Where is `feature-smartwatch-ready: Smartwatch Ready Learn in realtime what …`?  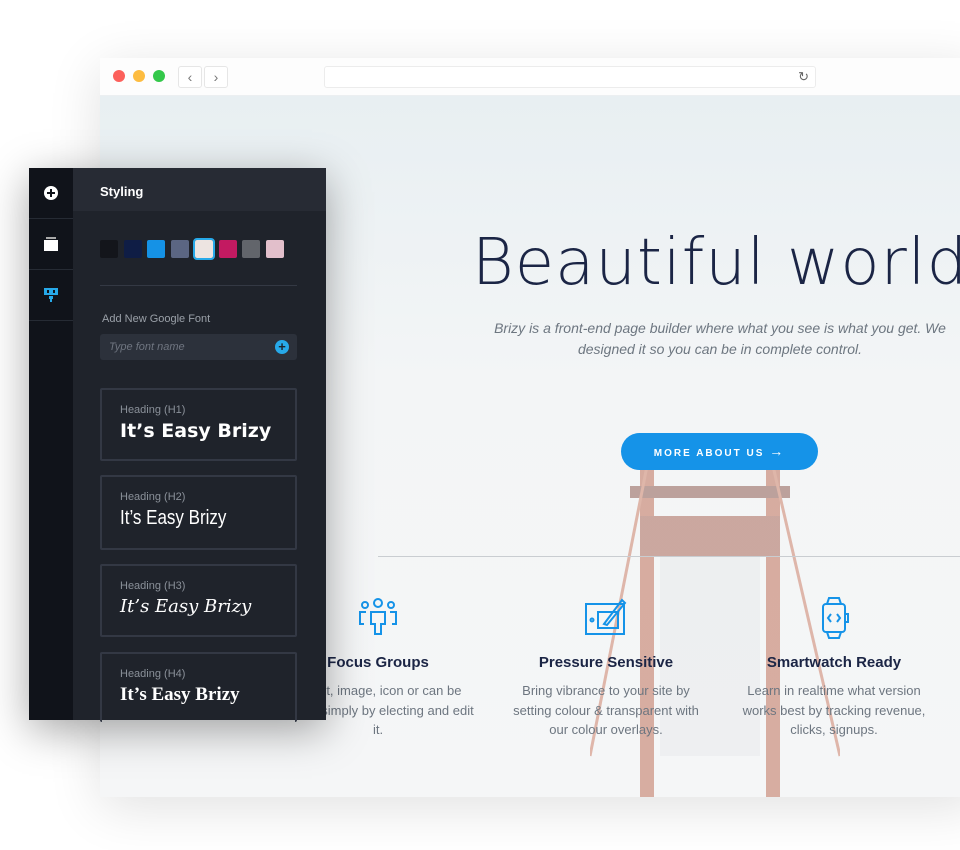
feature-smartwatch-ready: Smartwatch Ready Learn in realtime what … is located at coordinates (834, 668).